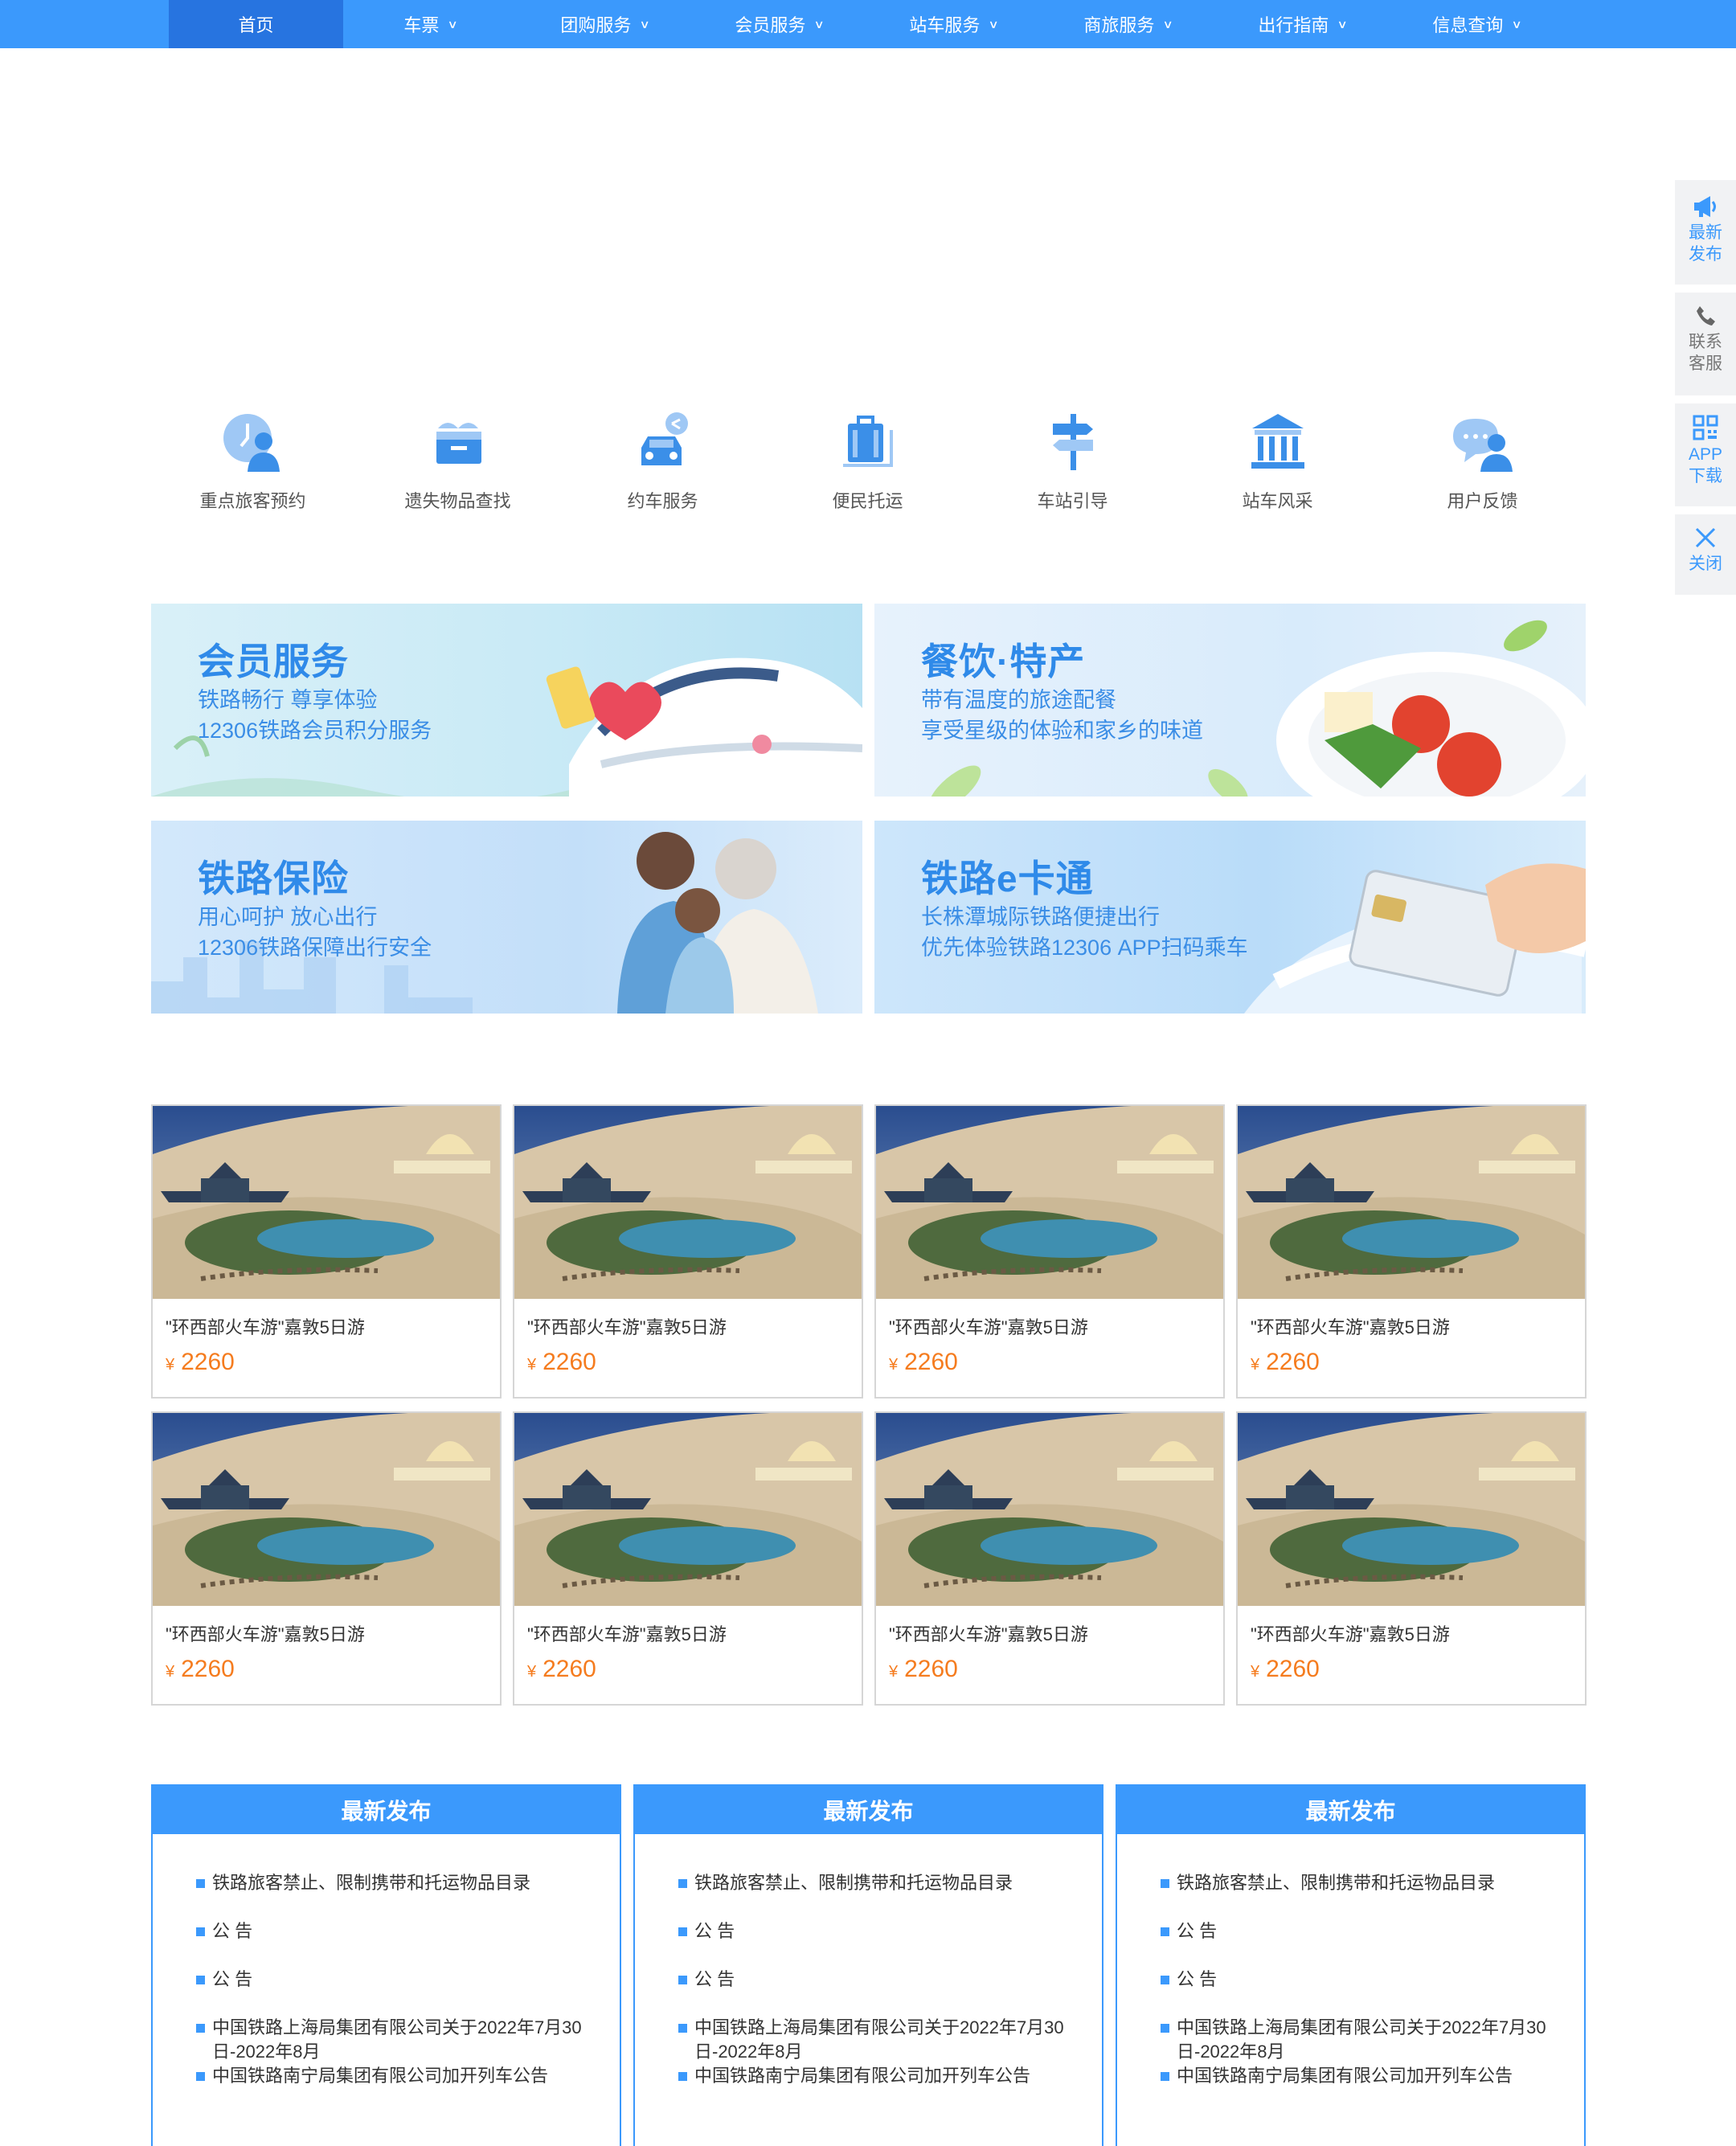 Image resolution: width=1736 pixels, height=2146 pixels. I want to click on banner-title: 会员服务, so click(273, 661).